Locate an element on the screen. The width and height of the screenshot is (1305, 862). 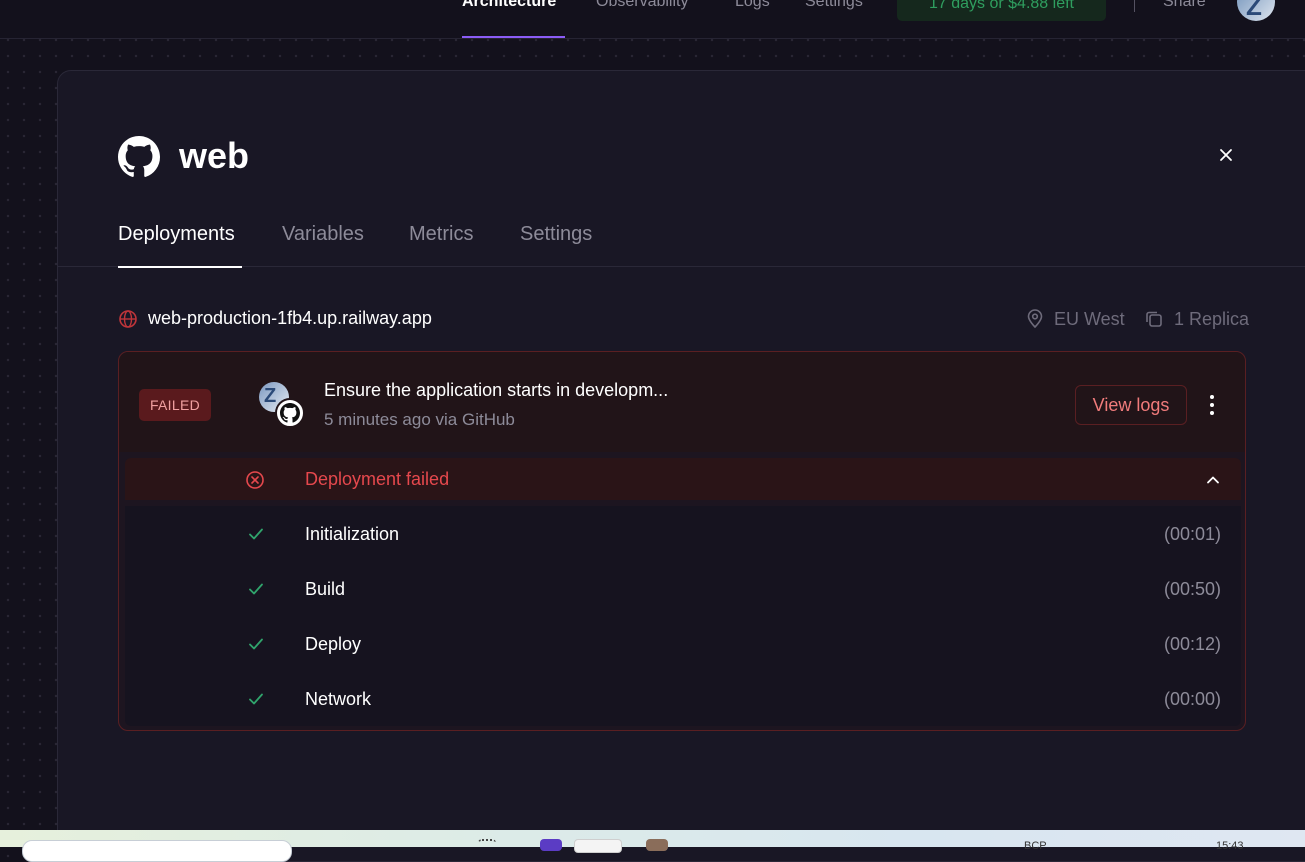
step-label: Initialization is located at coordinates (352, 534).